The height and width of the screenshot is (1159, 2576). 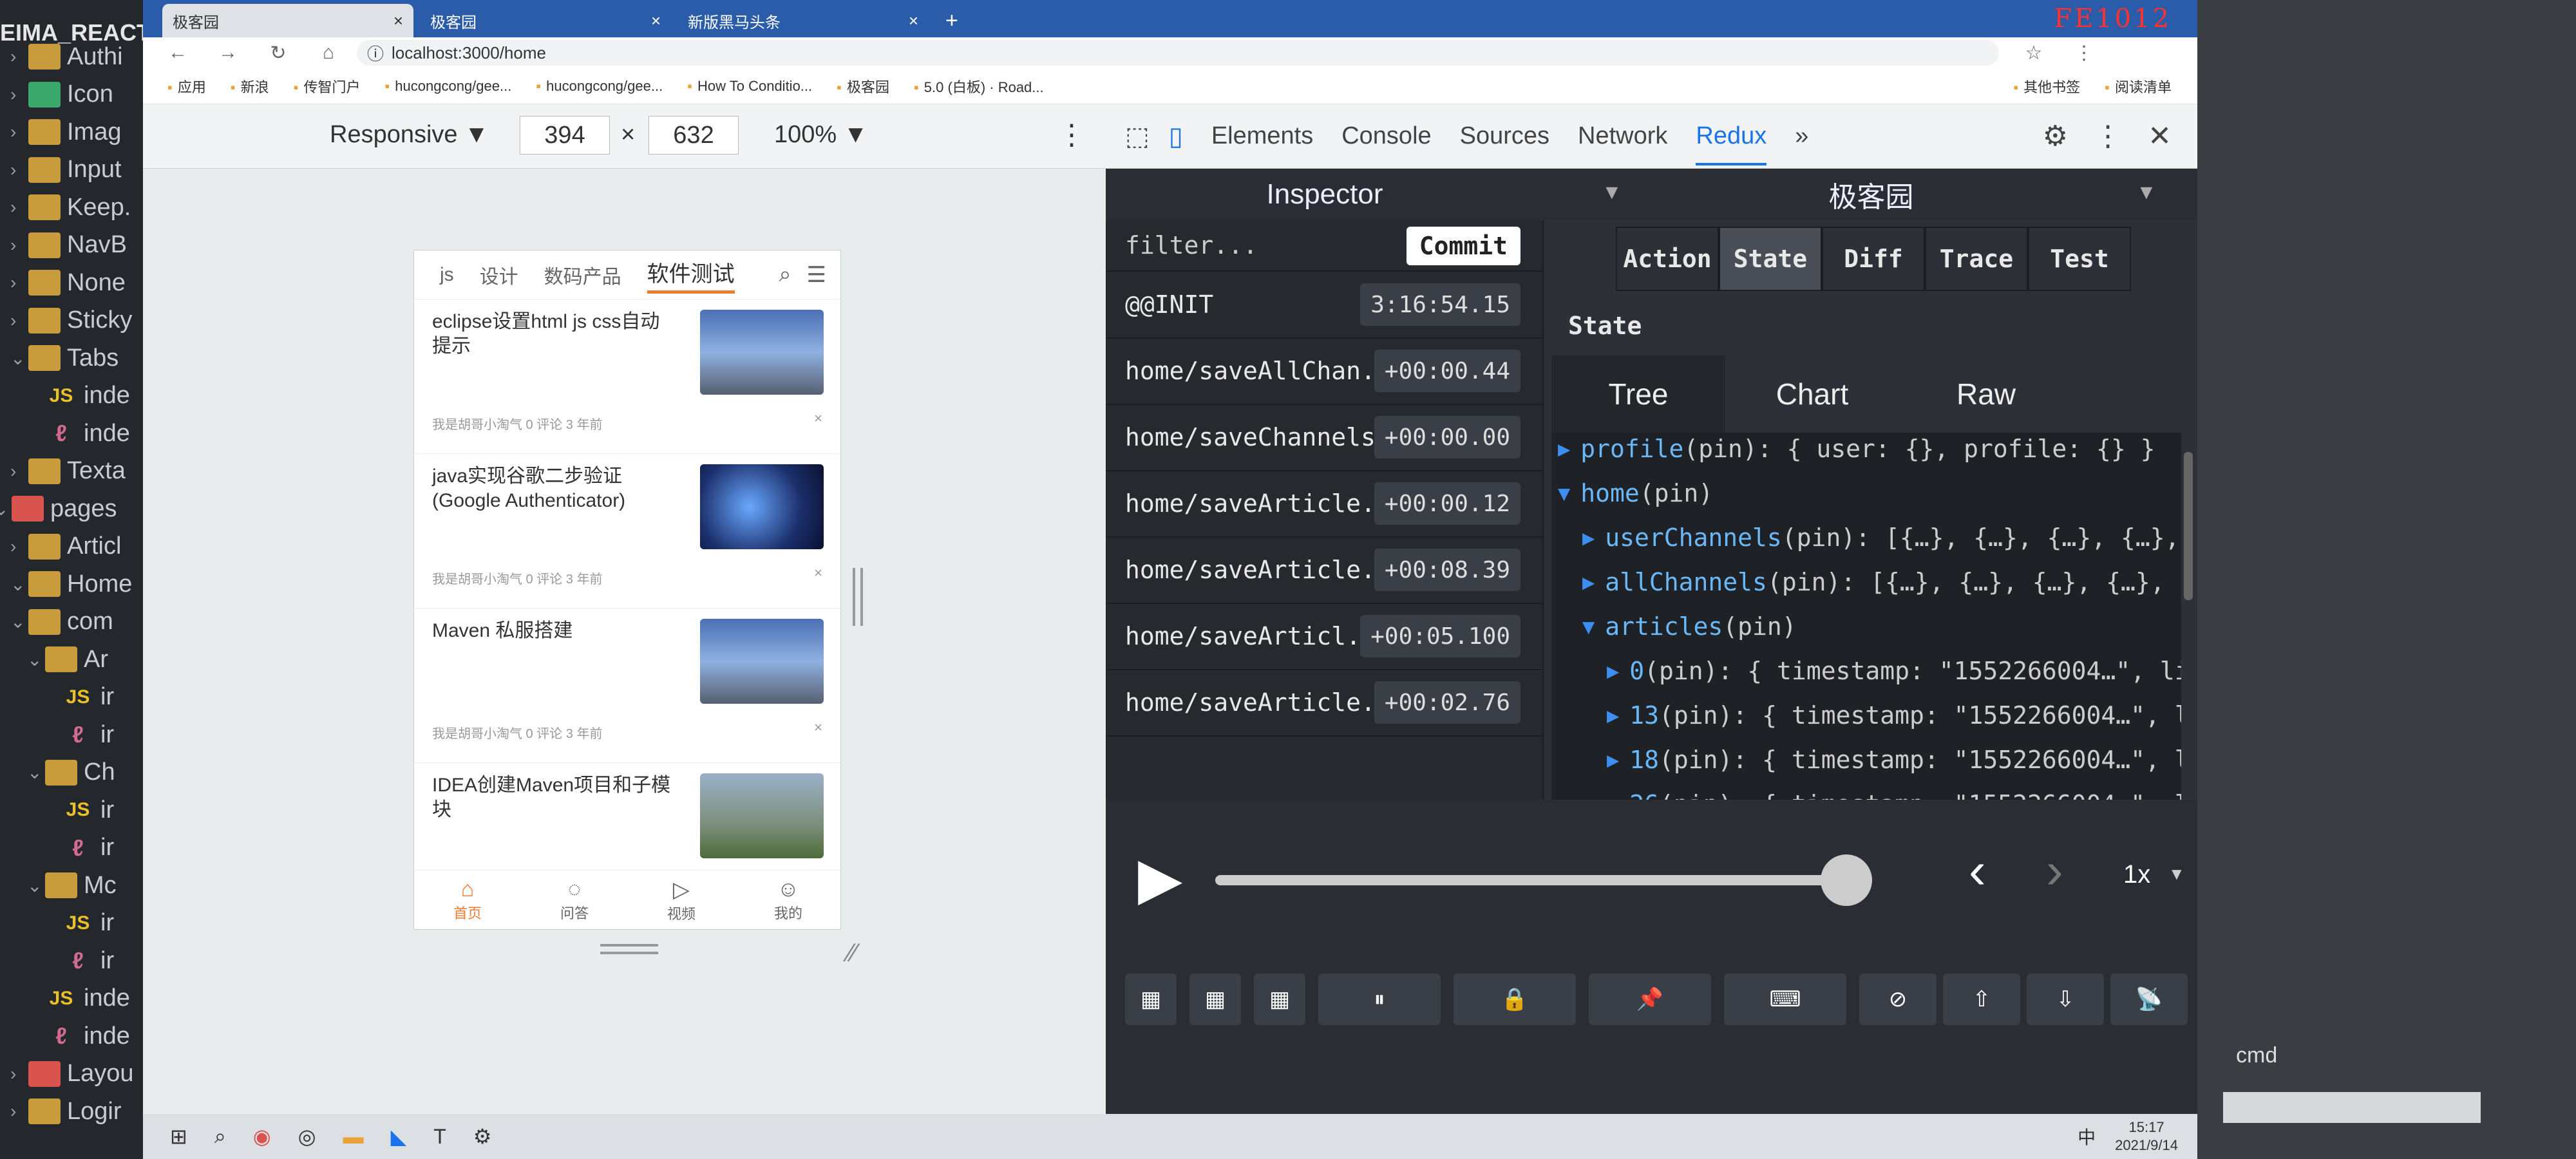 I want to click on tab-console: Console, so click(x=1386, y=136).